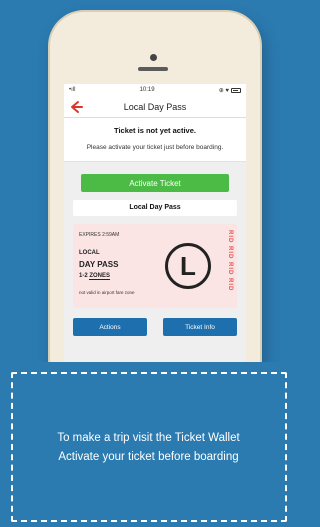 The image size is (320, 527). What do you see at coordinates (110, 327) in the screenshot?
I see `actions-button: Actions` at bounding box center [110, 327].